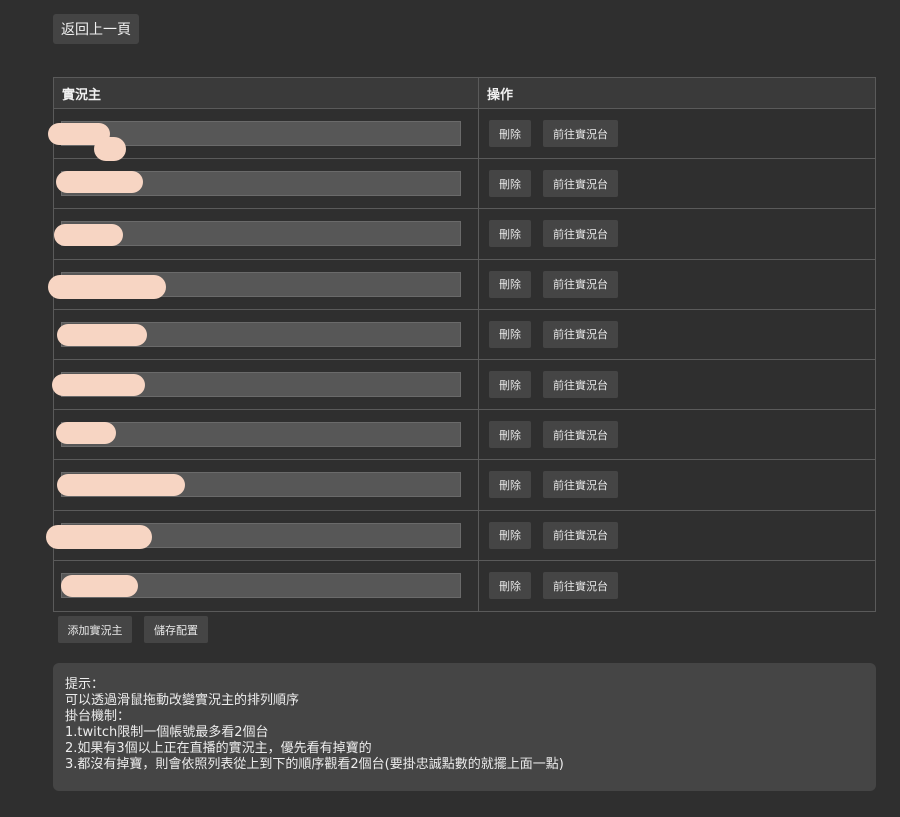 Image resolution: width=900 pixels, height=817 pixels. What do you see at coordinates (261, 435) in the screenshot?
I see `streamer-name-input` at bounding box center [261, 435].